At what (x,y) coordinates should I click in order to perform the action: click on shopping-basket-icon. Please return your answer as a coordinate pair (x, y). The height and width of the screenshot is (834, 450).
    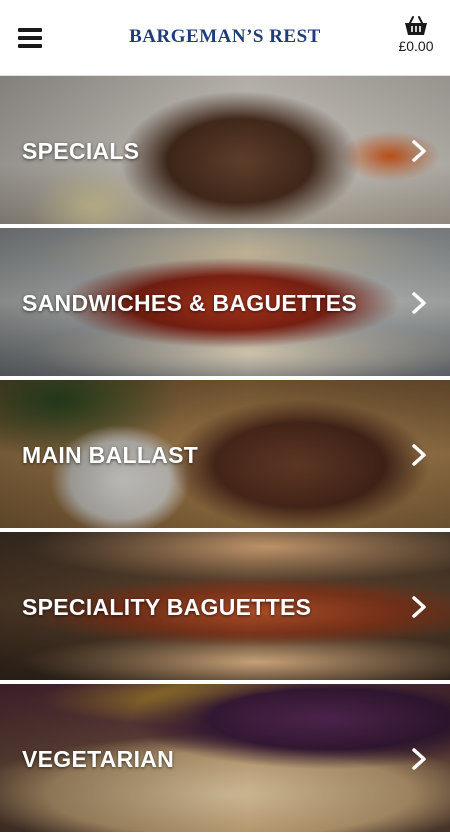
    Looking at the image, I should click on (416, 25).